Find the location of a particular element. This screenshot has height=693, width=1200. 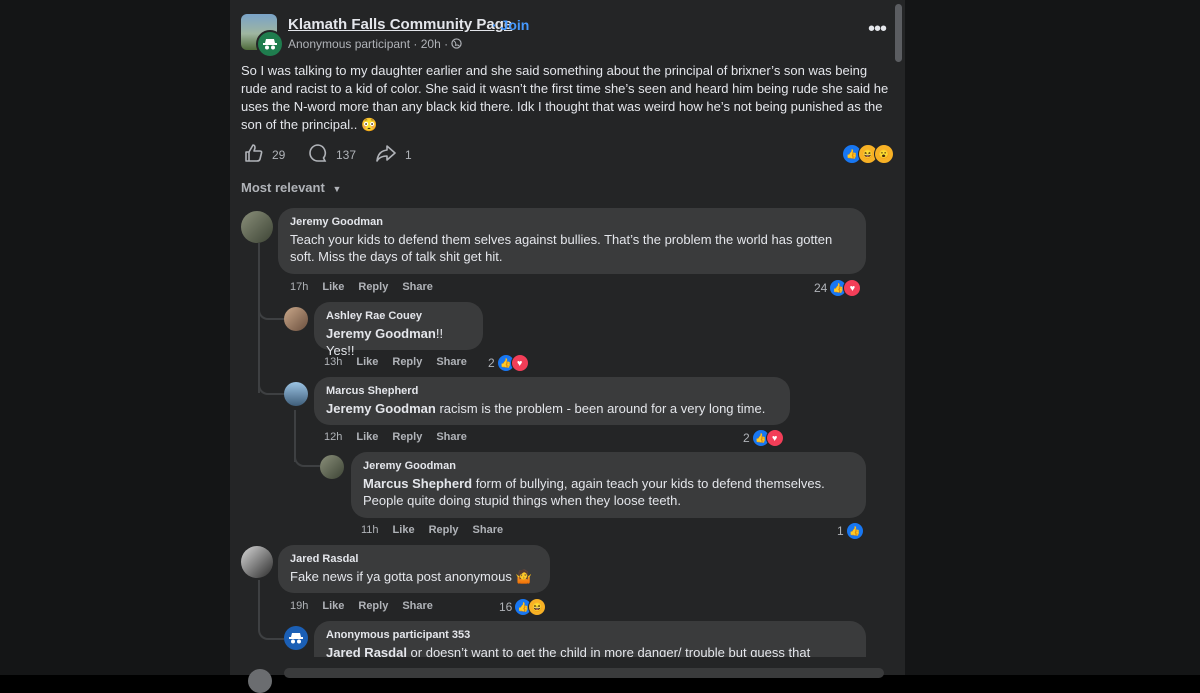

group-name-link: Klamath Falls Community Page is located at coordinates (400, 24).